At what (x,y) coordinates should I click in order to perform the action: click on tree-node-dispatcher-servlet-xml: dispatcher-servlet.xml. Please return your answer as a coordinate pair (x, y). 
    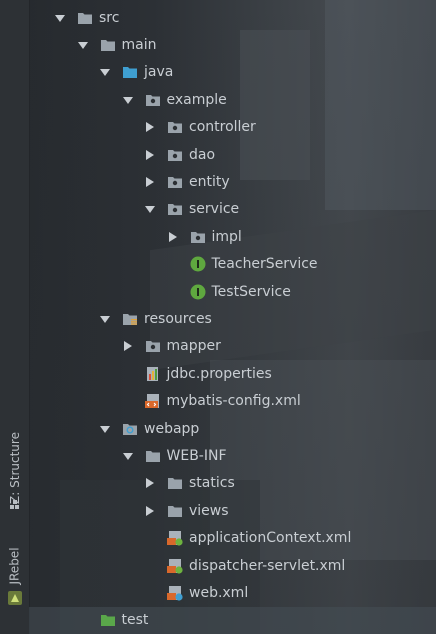
    Looking at the image, I should click on (232, 565).